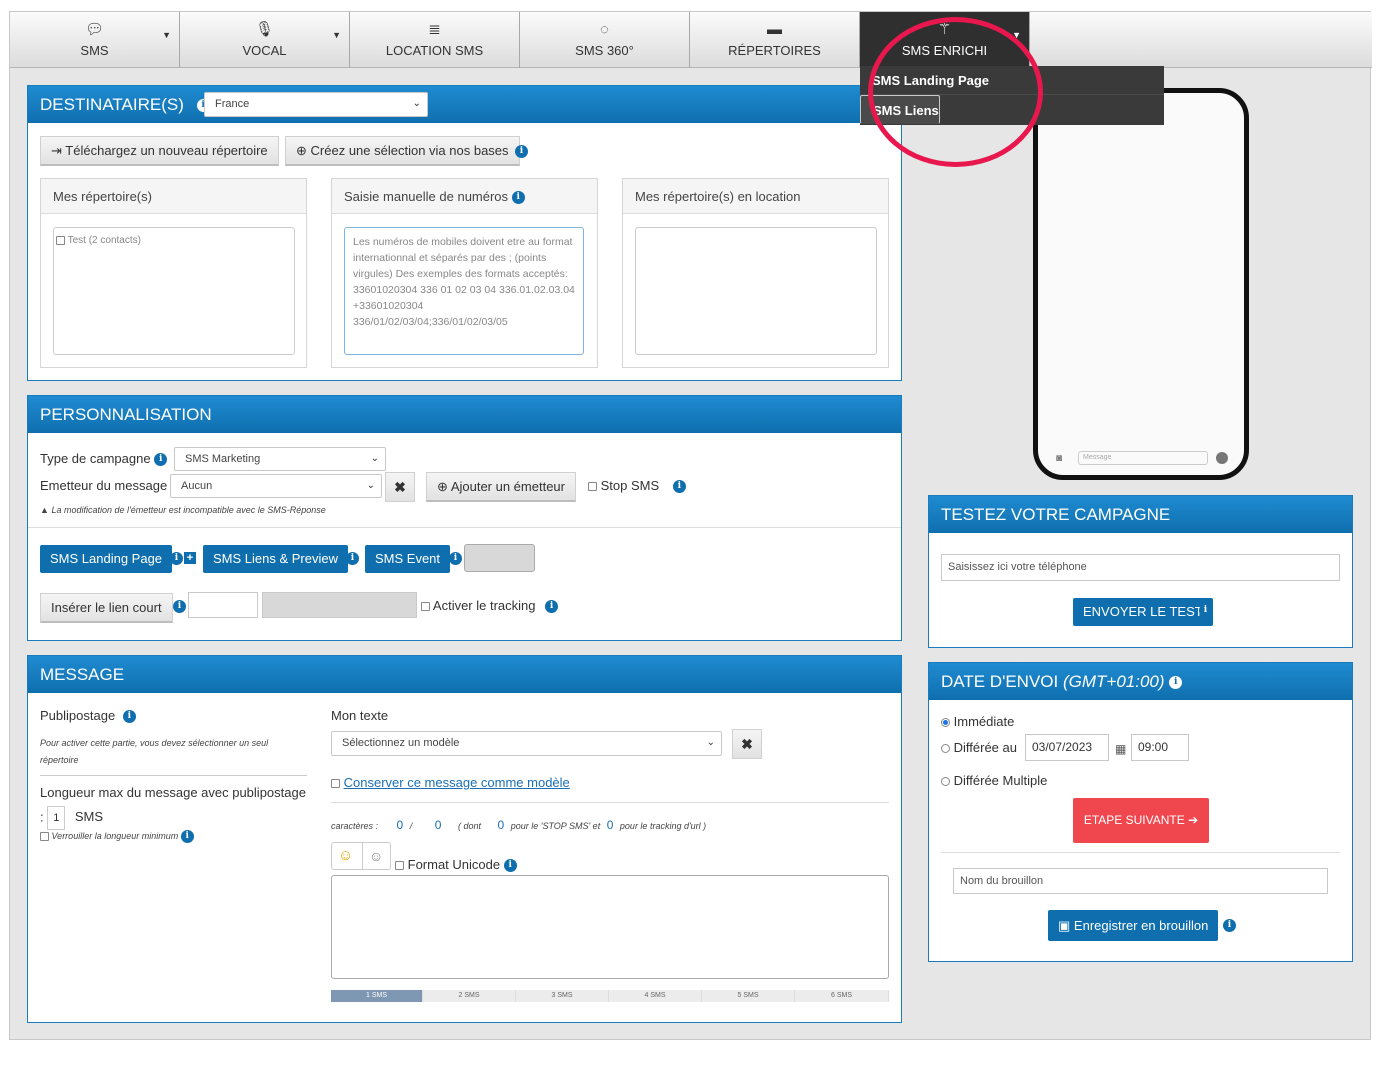 The image size is (1392, 1065). Describe the element at coordinates (190, 558) in the screenshot. I see `plus-square-icon: +` at that location.